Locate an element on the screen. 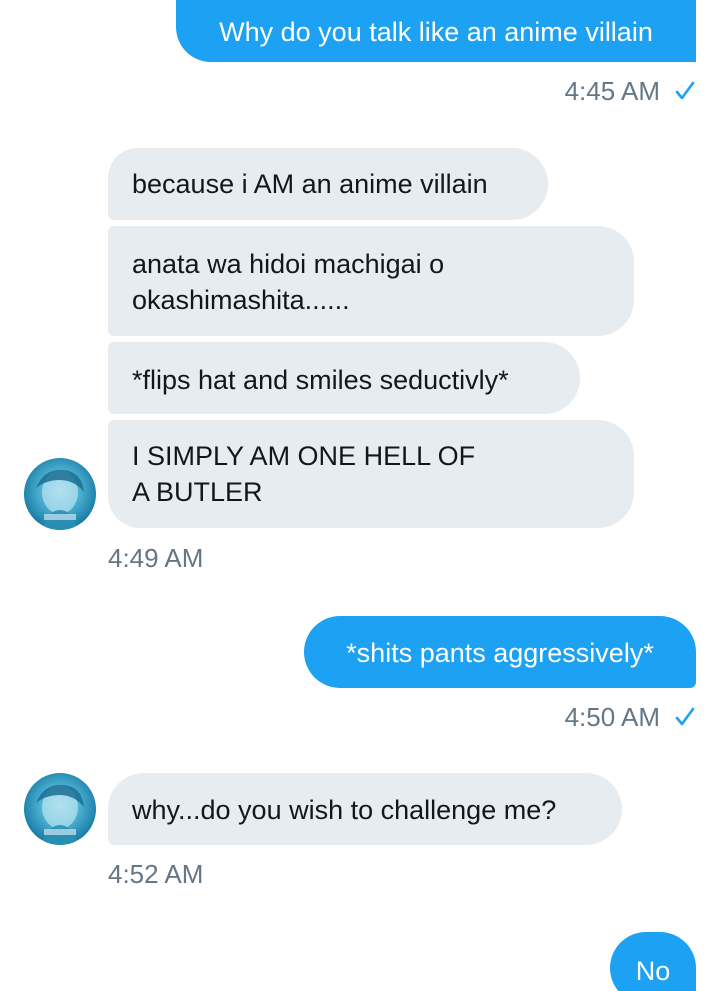 Image resolution: width=720 pixels, height=991 pixels. received-message: *flips hat and smiles seductivly* is located at coordinates (344, 378).